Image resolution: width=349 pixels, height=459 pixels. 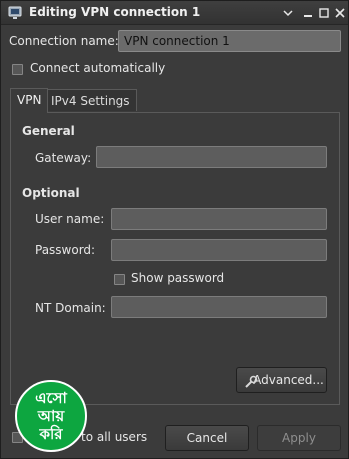 I want to click on cancel-button: Cancel, so click(x=207, y=438).